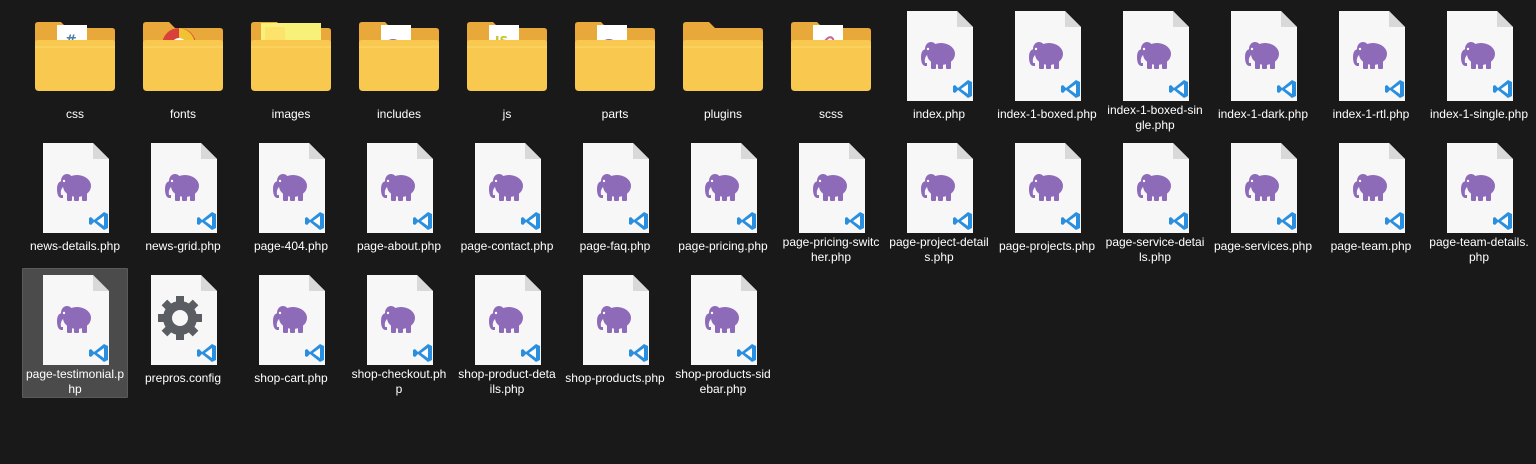 Image resolution: width=1536 pixels, height=464 pixels. I want to click on file-item: page-team-details.php, so click(1479, 201).